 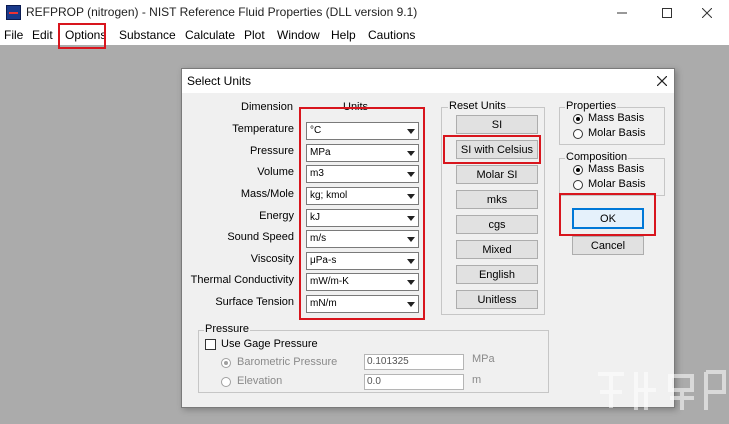 I want to click on mixed-button: Mixed, so click(x=497, y=249).